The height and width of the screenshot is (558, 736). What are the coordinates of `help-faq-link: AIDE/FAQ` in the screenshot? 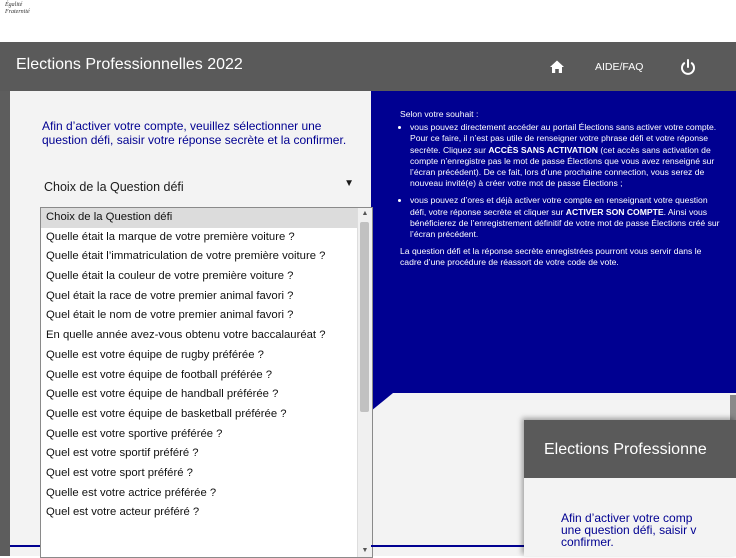 It's located at (619, 67).